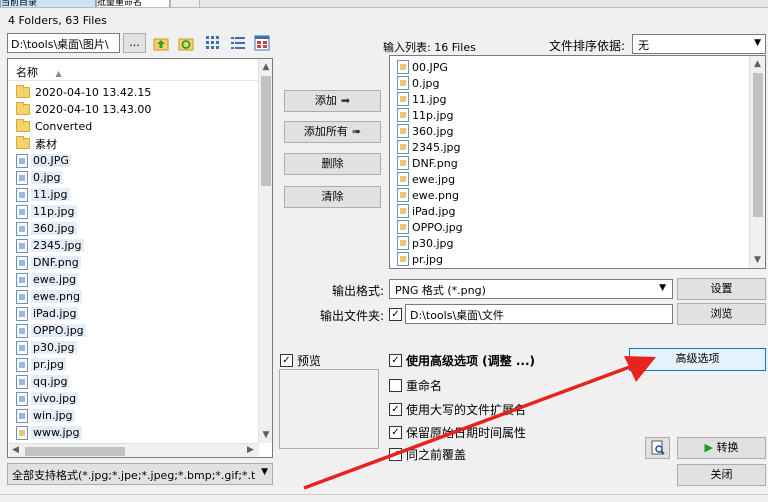 Image resolution: width=768 pixels, height=502 pixels. I want to click on delete-button: 删除, so click(332, 164).